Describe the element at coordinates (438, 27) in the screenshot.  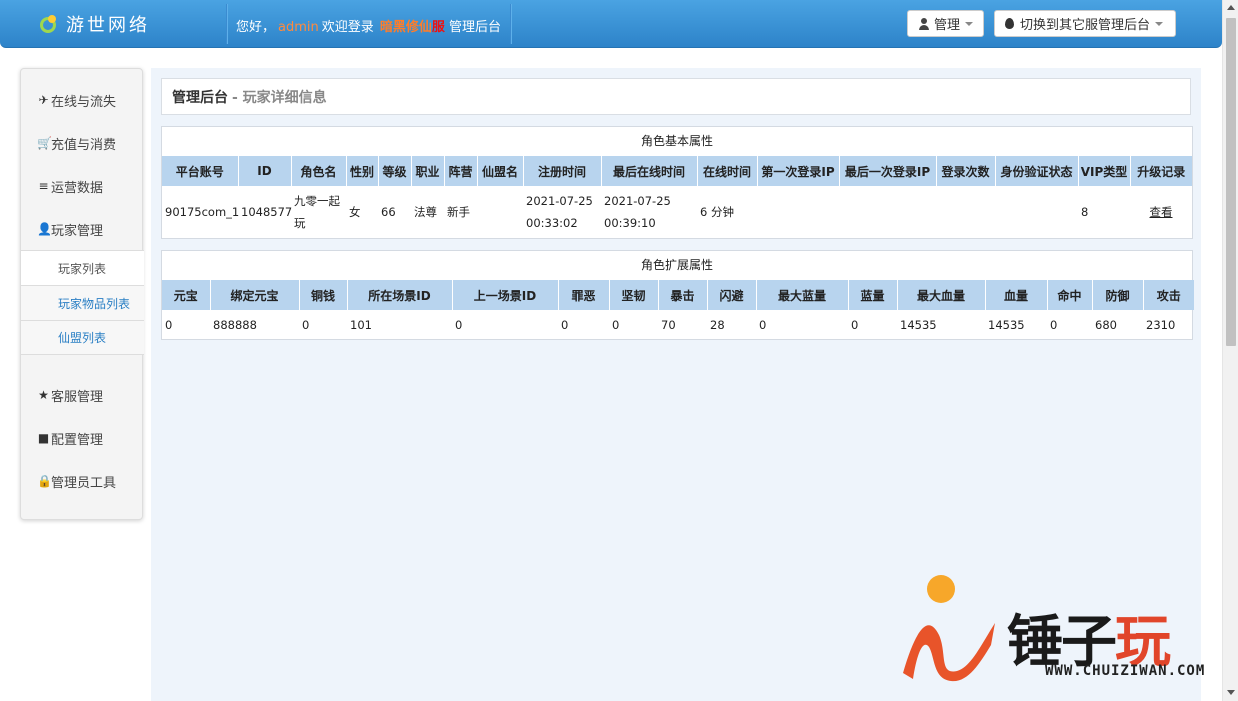
I see `server-suffix: 服` at that location.